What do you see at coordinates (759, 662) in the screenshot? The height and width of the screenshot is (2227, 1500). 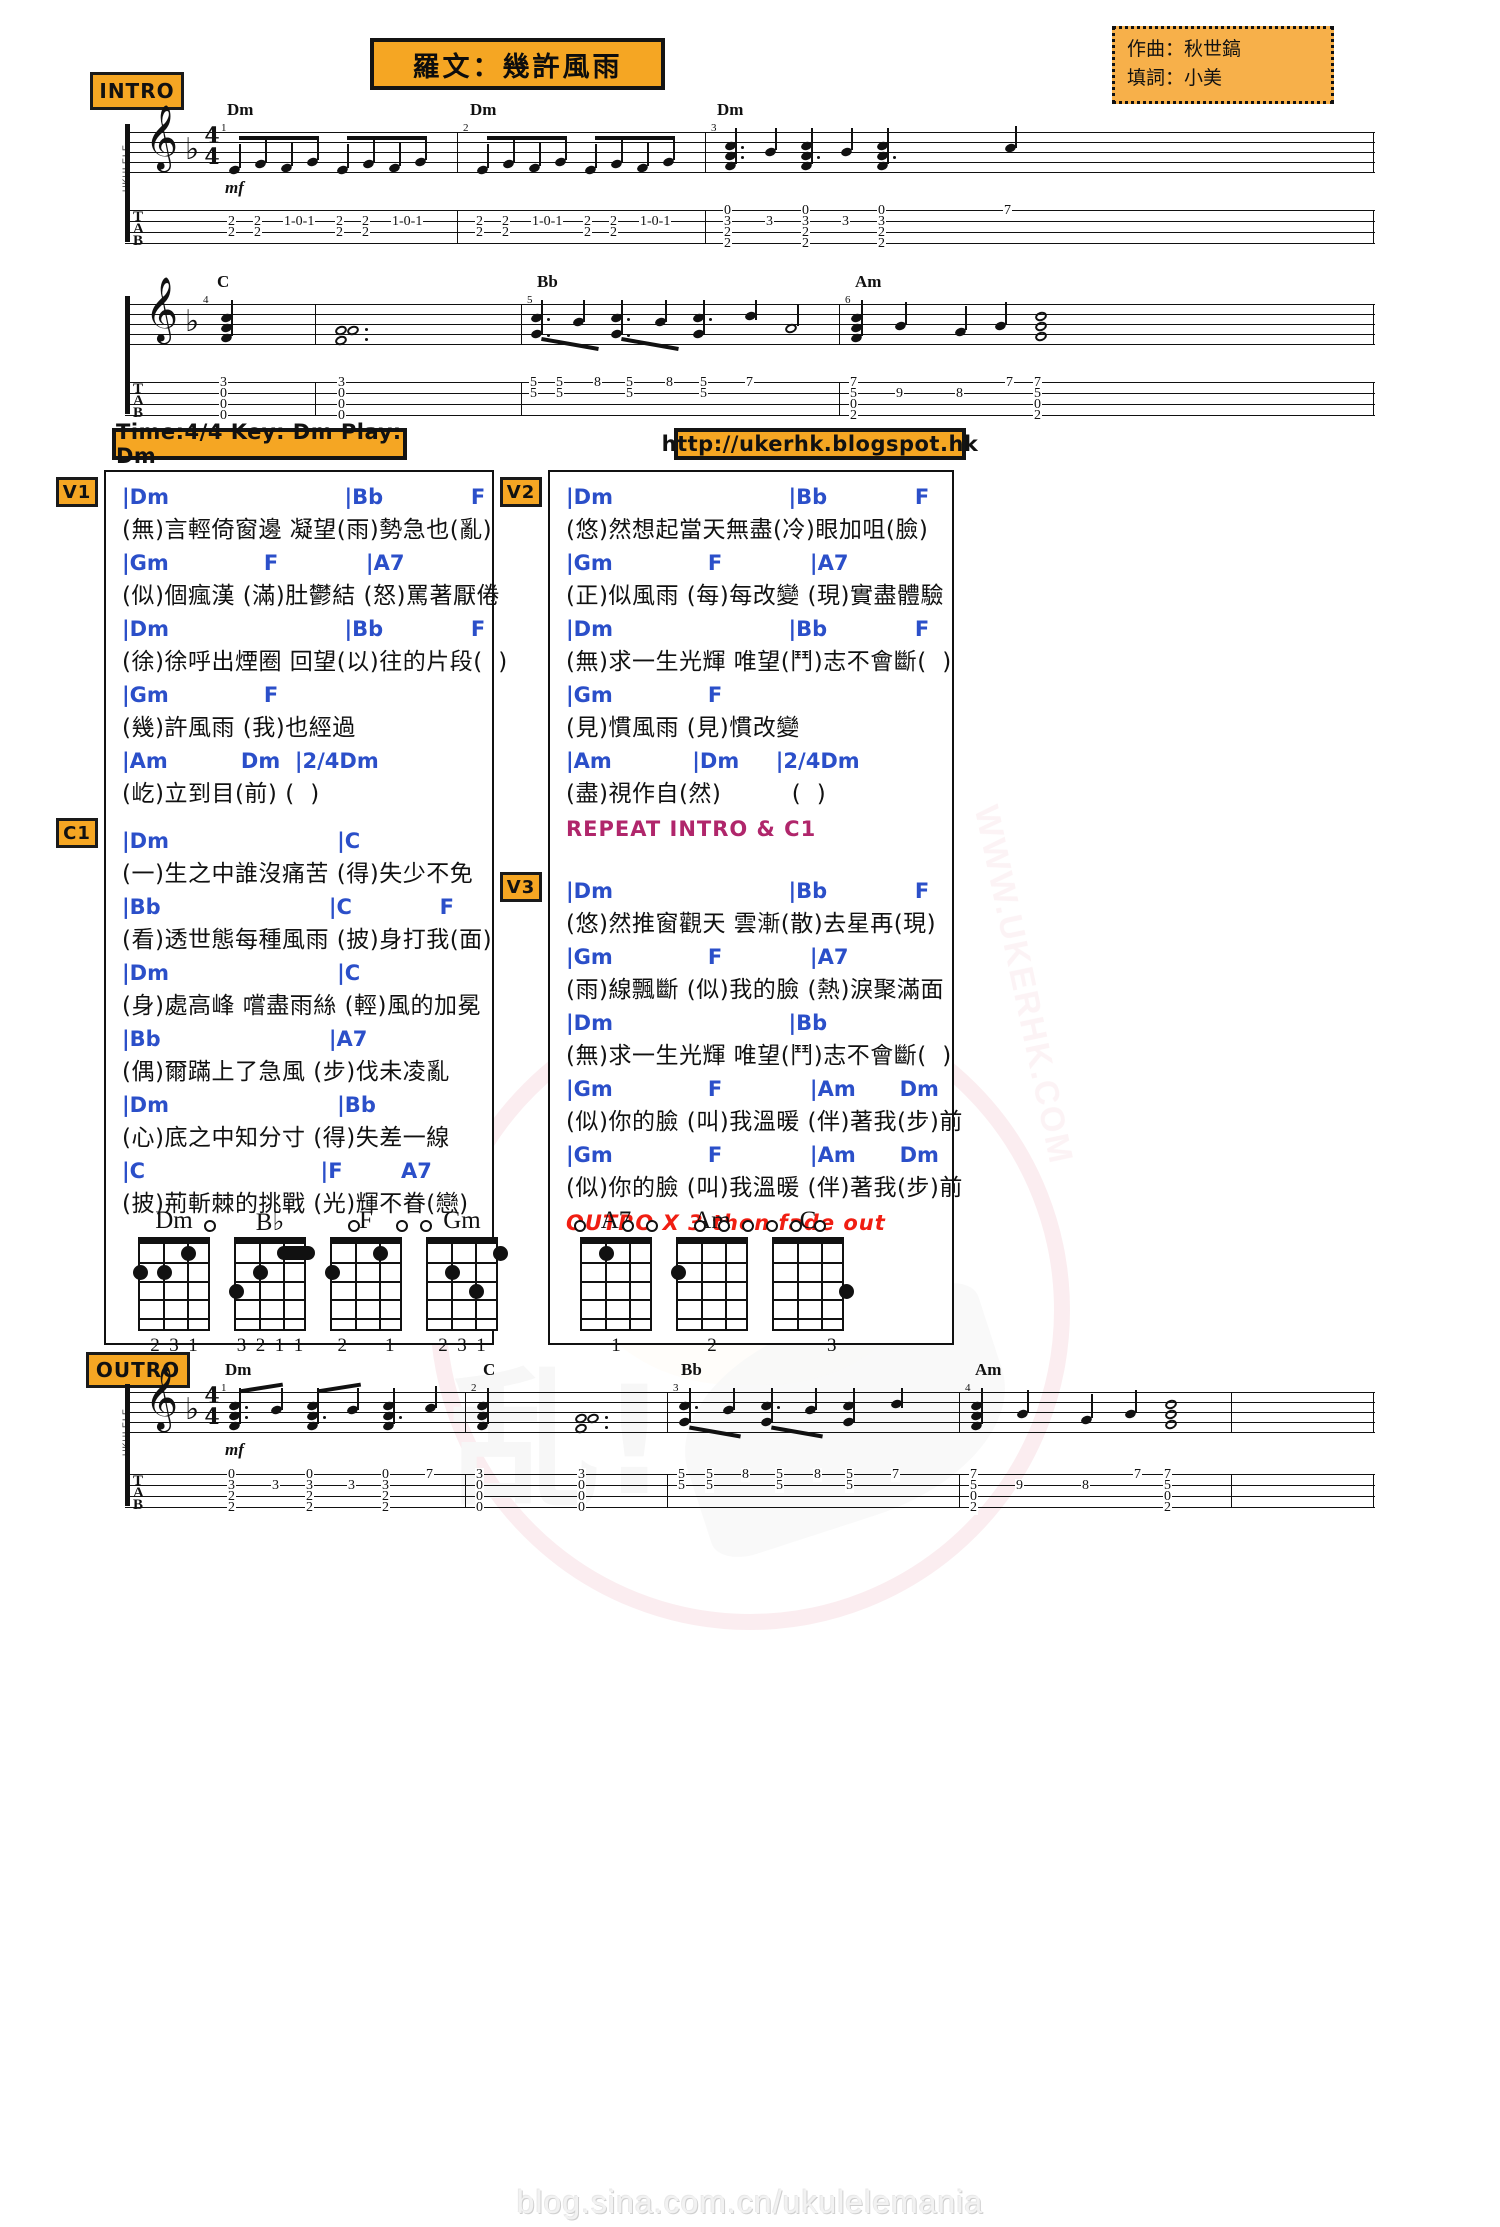 I see `v2-lyric-line: (無)求一生光輝 唯望(鬥)志不會斷( )` at bounding box center [759, 662].